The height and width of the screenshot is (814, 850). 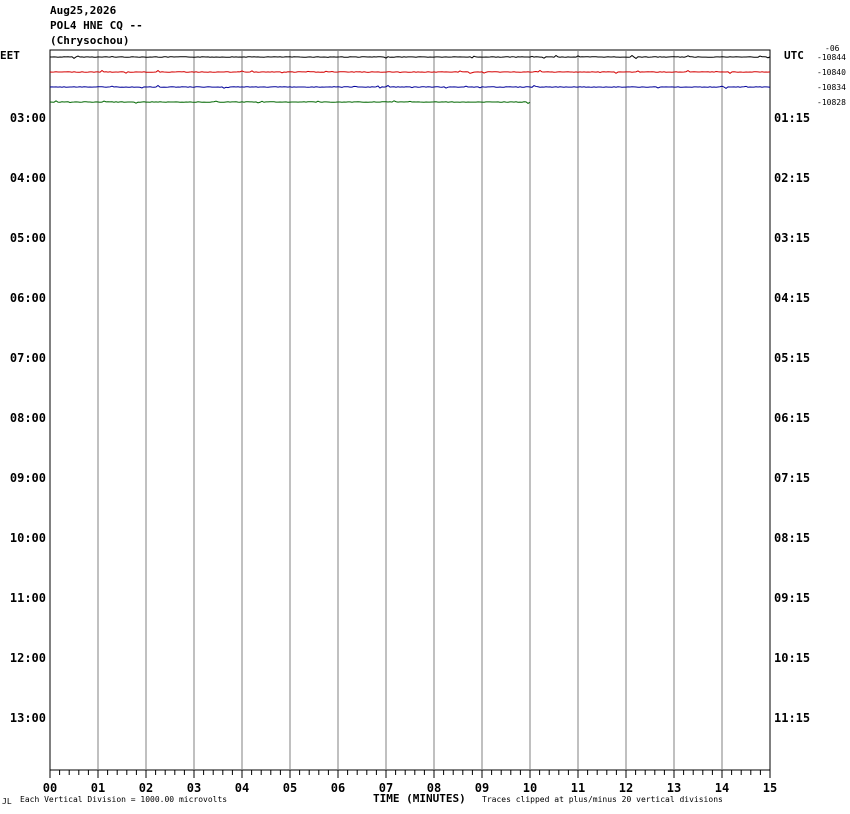 What do you see at coordinates (28, 298) in the screenshot?
I see `left-row-label: 06:00` at bounding box center [28, 298].